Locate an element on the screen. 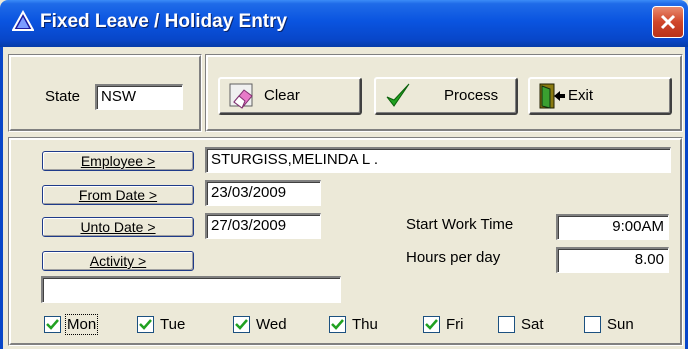 This screenshot has width=688, height=349. eraser-icon is located at coordinates (241, 96).